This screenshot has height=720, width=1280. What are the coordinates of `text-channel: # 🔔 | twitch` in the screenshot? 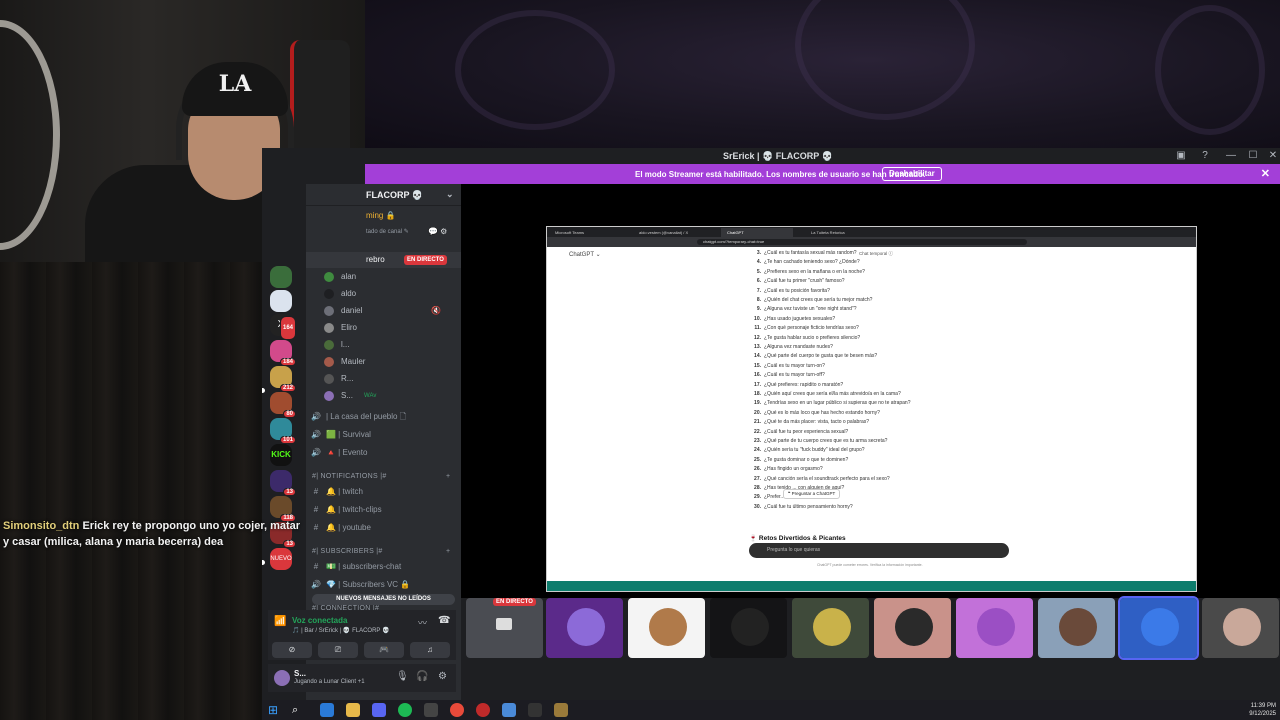 It's located at (383, 492).